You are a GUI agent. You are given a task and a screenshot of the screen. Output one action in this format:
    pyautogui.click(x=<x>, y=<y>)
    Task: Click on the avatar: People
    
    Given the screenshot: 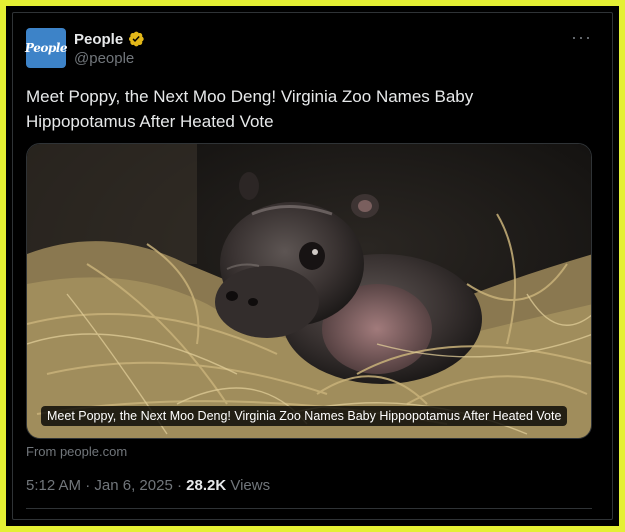 What is the action you would take?
    pyautogui.click(x=46, y=48)
    